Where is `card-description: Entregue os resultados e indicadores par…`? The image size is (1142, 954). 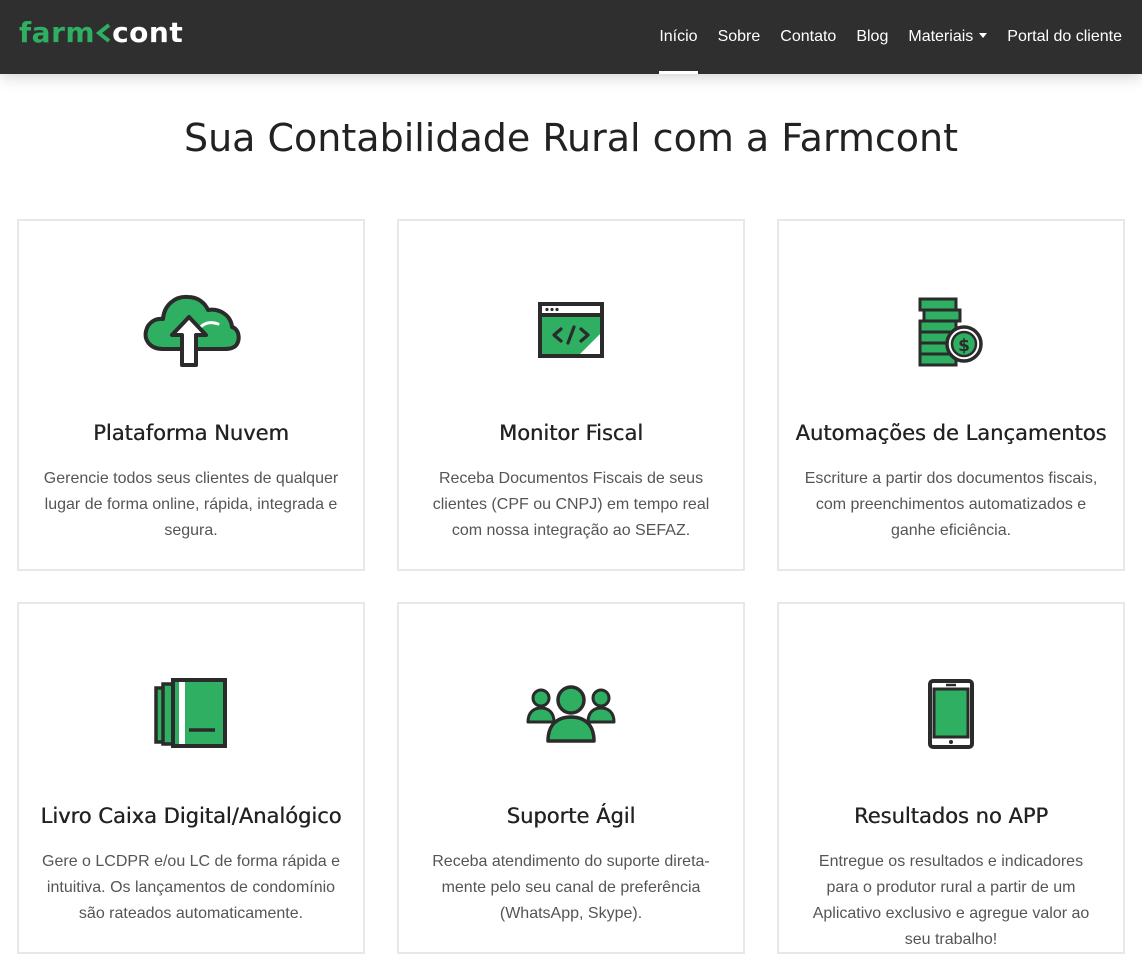 card-description: Entregue os resultados e indicadores par… is located at coordinates (951, 900).